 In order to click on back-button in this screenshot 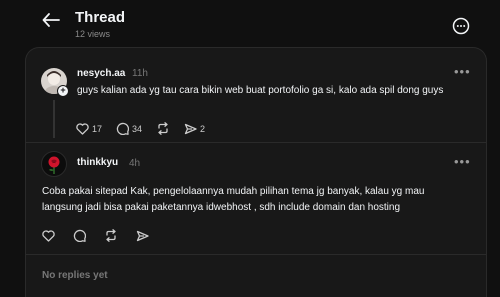, I will do `click(51, 20)`.